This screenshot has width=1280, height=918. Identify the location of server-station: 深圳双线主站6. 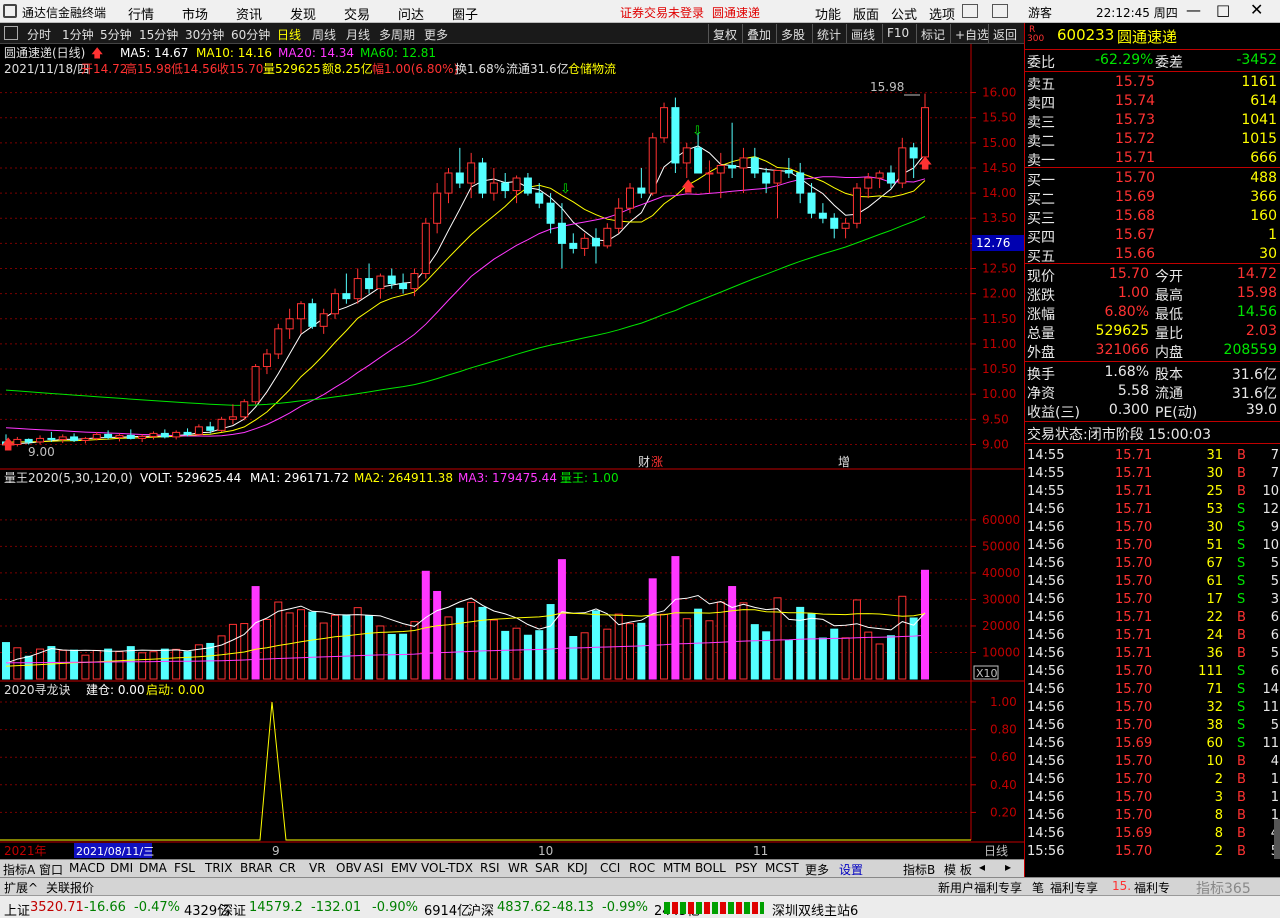
(815, 909).